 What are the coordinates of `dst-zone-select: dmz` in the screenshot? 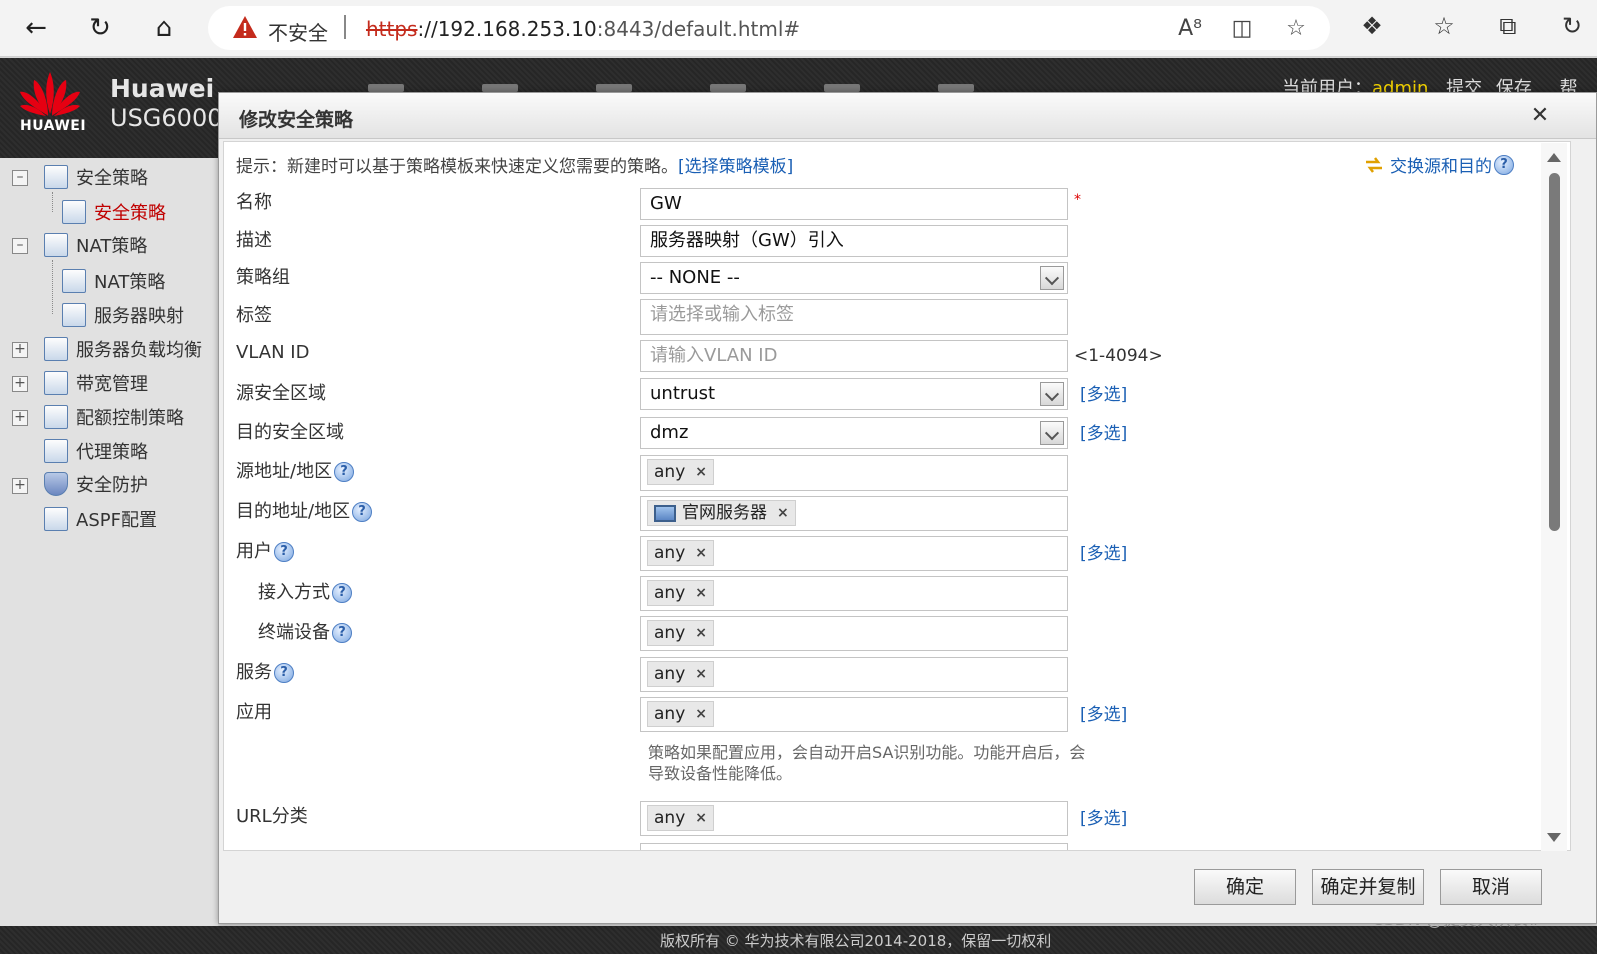 It's located at (854, 433).